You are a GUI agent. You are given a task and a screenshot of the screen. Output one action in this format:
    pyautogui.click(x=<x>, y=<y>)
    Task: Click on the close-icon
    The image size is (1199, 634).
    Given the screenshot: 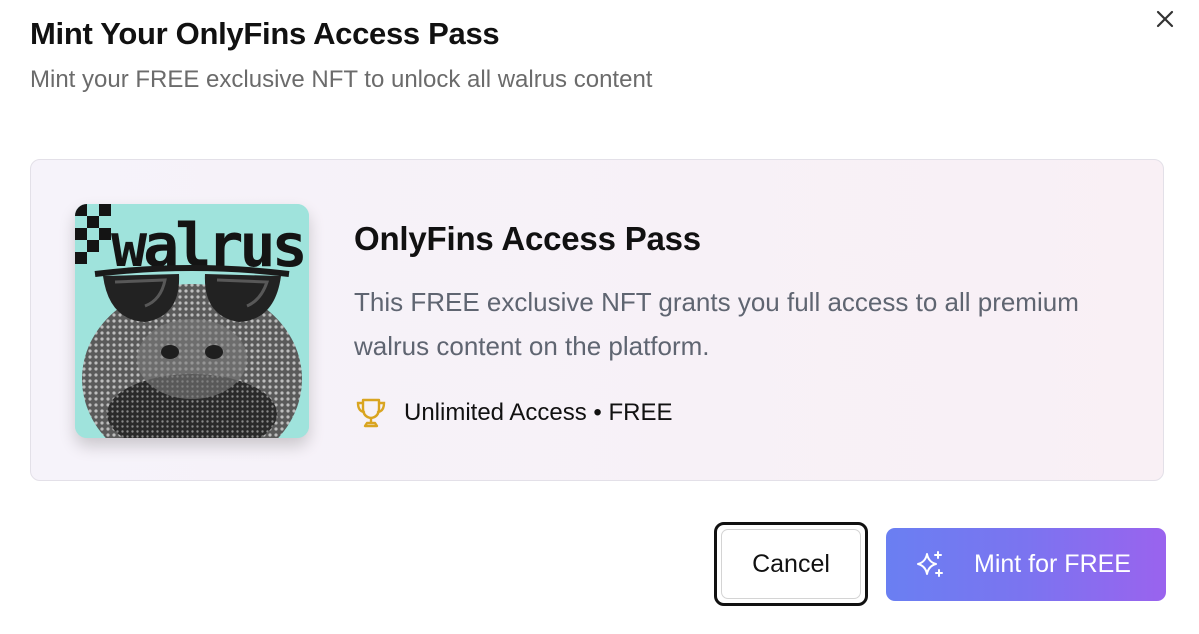 What is the action you would take?
    pyautogui.click(x=1165, y=19)
    